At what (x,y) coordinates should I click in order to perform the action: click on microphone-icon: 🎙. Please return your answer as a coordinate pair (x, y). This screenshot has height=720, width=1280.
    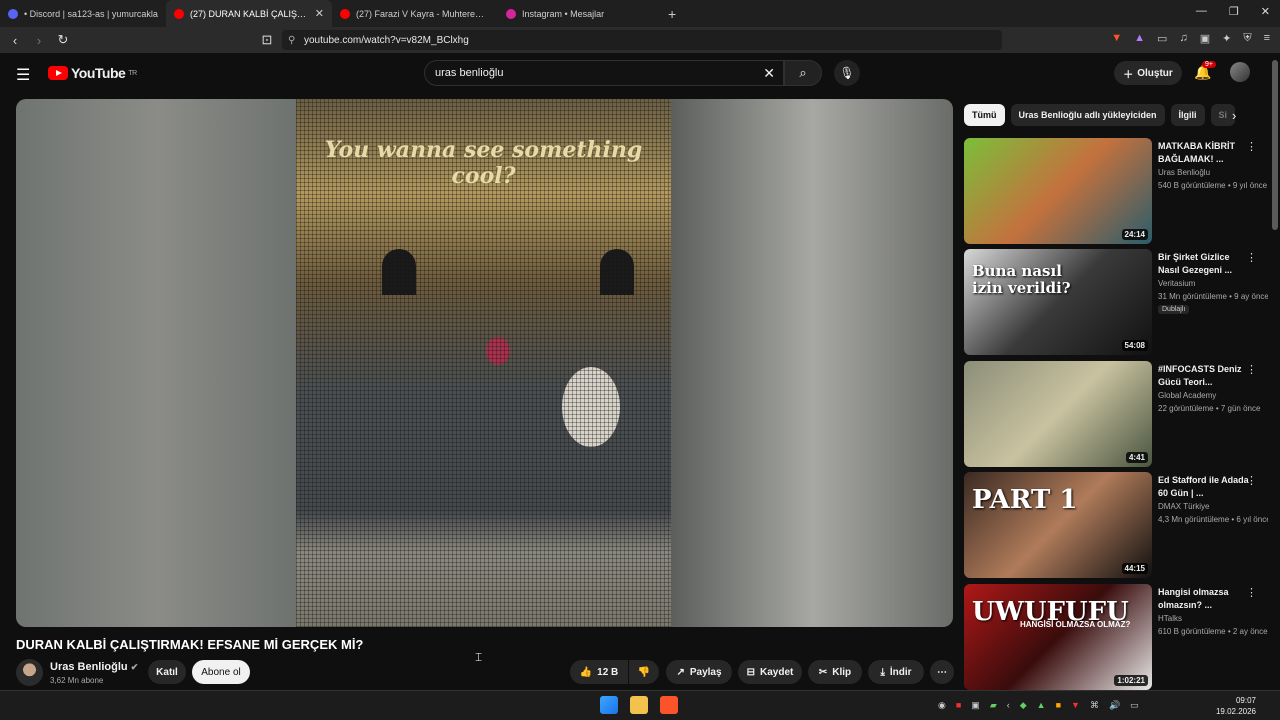
    Looking at the image, I should click on (847, 73).